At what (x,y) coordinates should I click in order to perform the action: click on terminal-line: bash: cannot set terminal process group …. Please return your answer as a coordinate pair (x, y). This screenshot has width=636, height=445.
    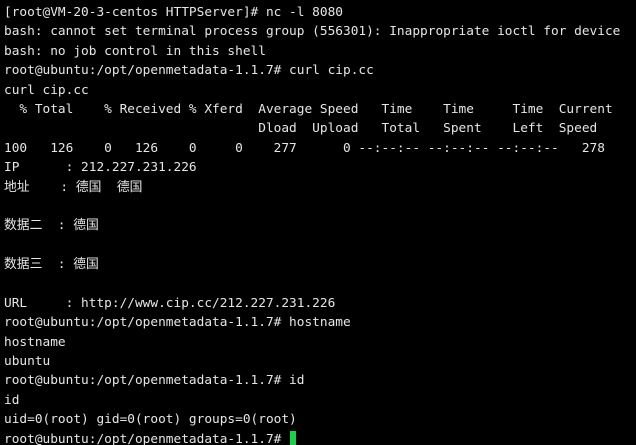
    Looking at the image, I should click on (312, 32).